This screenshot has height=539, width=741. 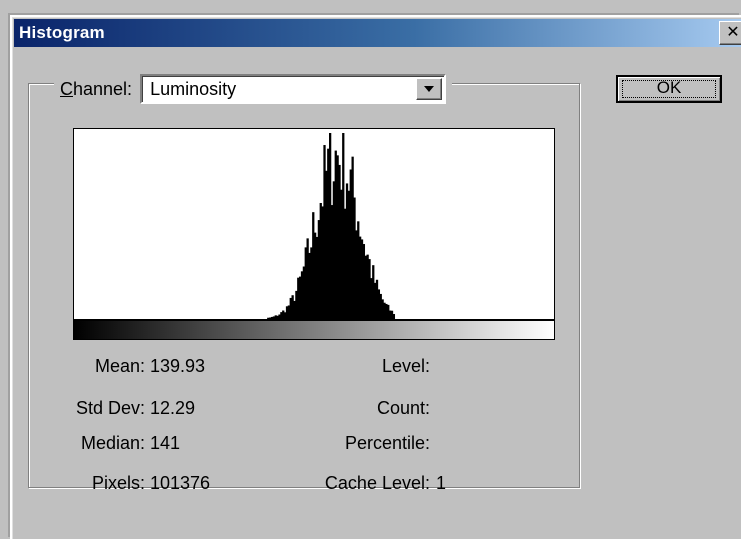 I want to click on chevron-down-icon, so click(x=429, y=89).